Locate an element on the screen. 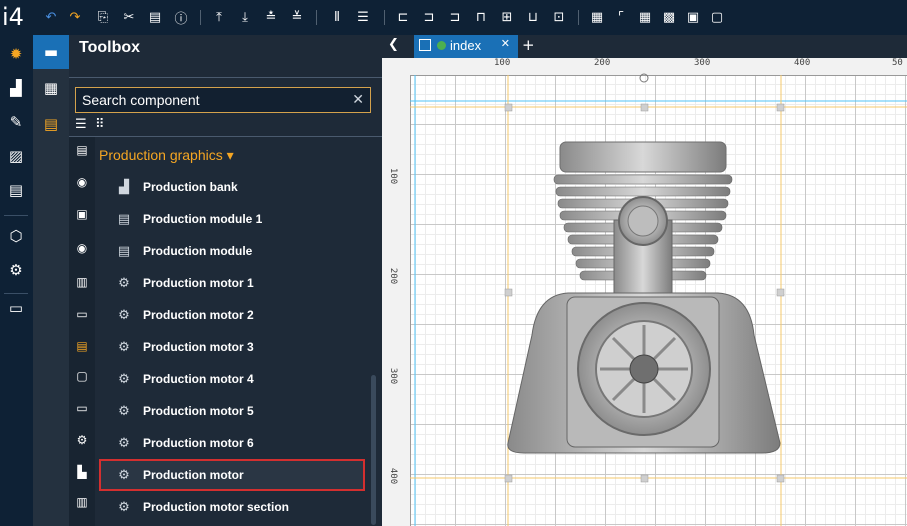 The height and width of the screenshot is (526, 907). bring-front-icon: ≛ is located at coordinates (271, 17).